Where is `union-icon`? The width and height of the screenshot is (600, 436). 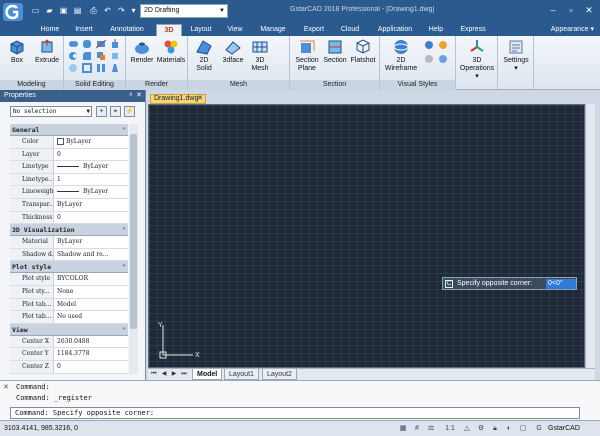
union-icon is located at coordinates (73, 44).